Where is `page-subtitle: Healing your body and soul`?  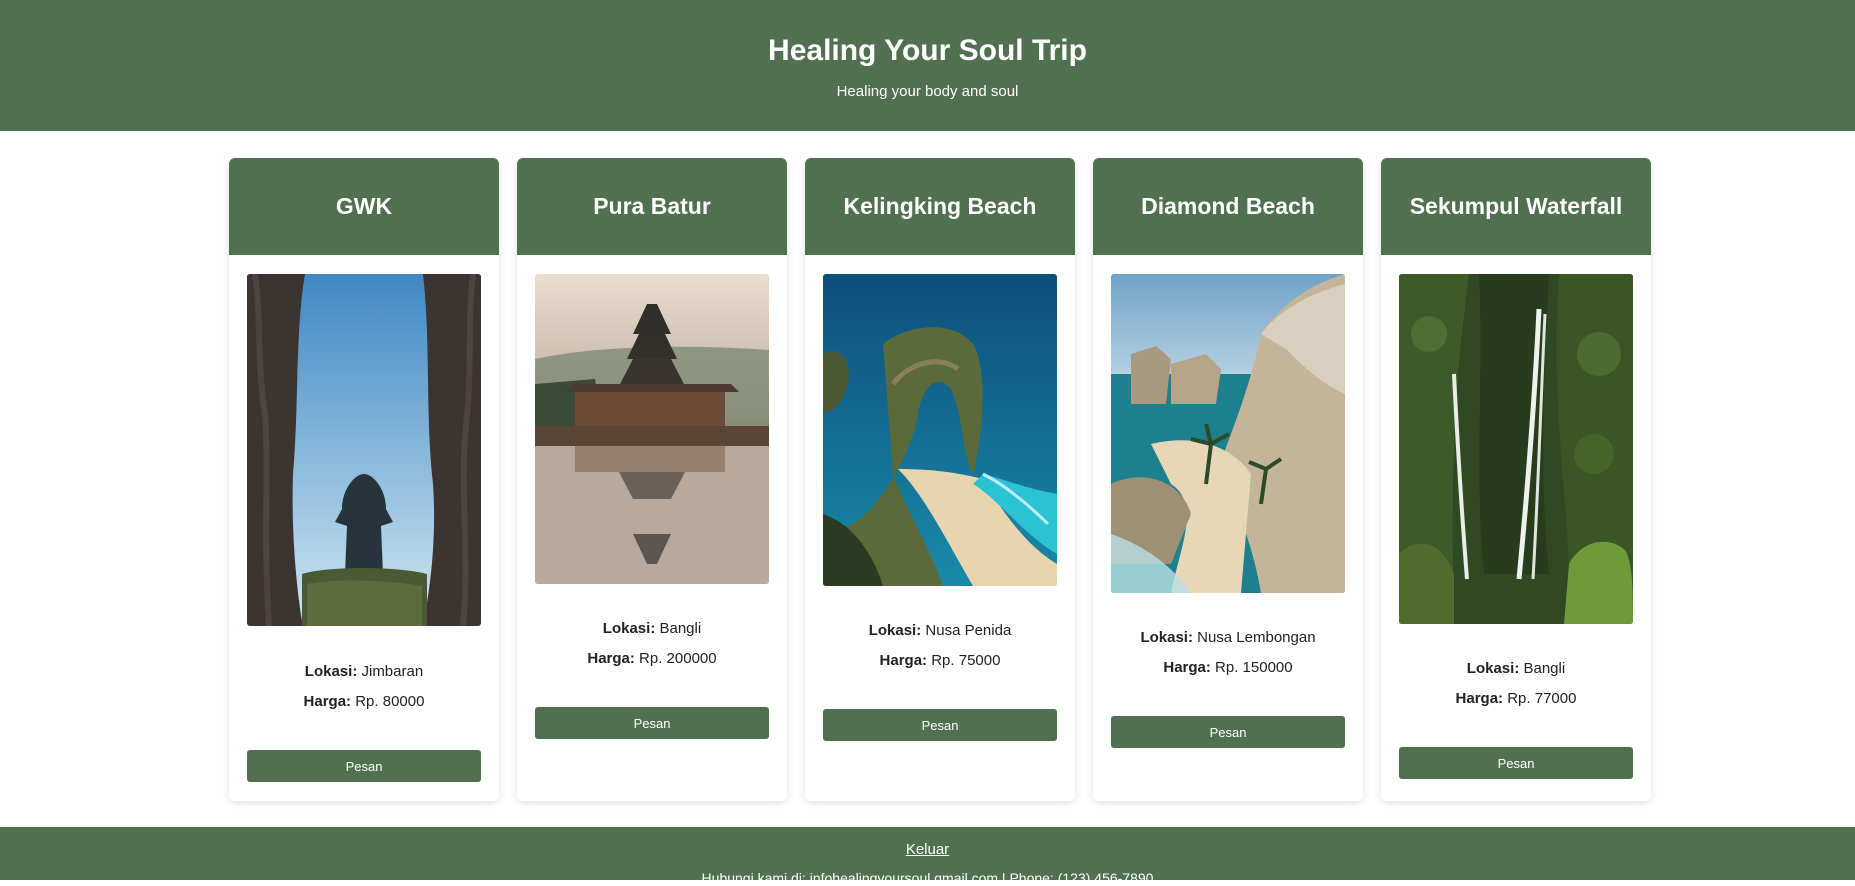
page-subtitle: Healing your body and soul is located at coordinates (927, 91).